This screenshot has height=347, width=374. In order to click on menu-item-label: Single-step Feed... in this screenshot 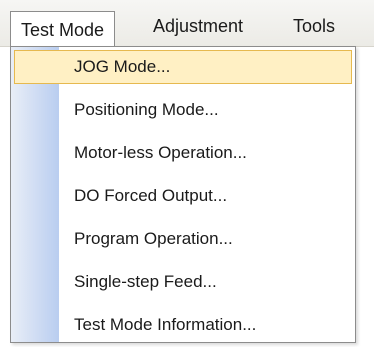, I will do `click(145, 281)`.